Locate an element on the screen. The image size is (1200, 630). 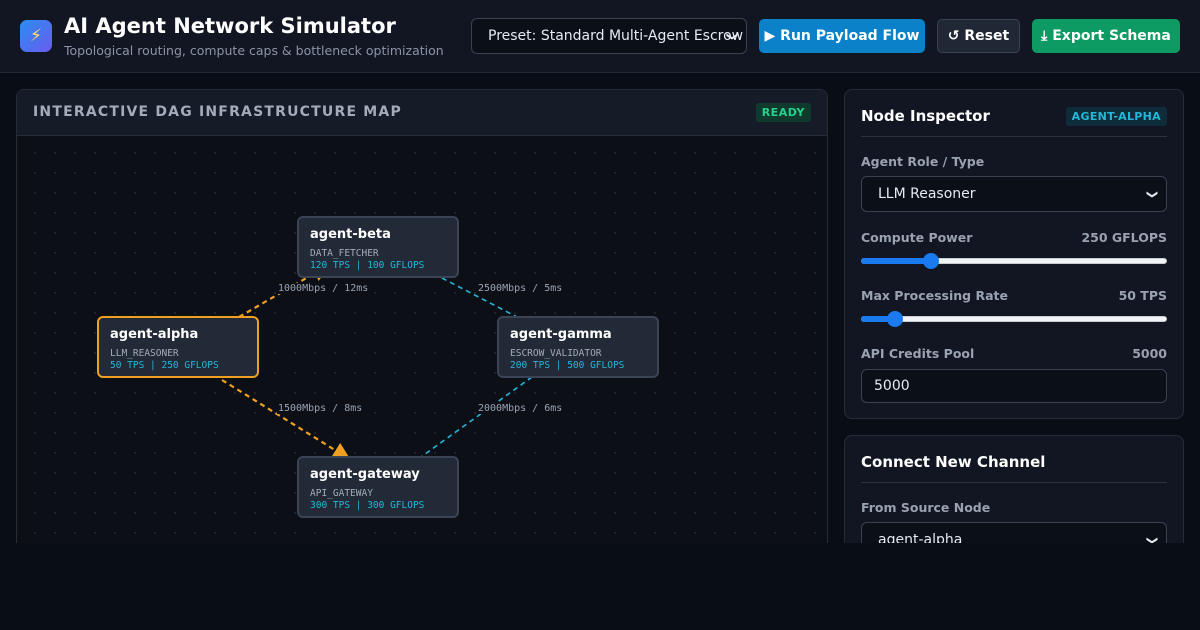
node-role: ESCROW_VALIDATOR is located at coordinates (556, 353).